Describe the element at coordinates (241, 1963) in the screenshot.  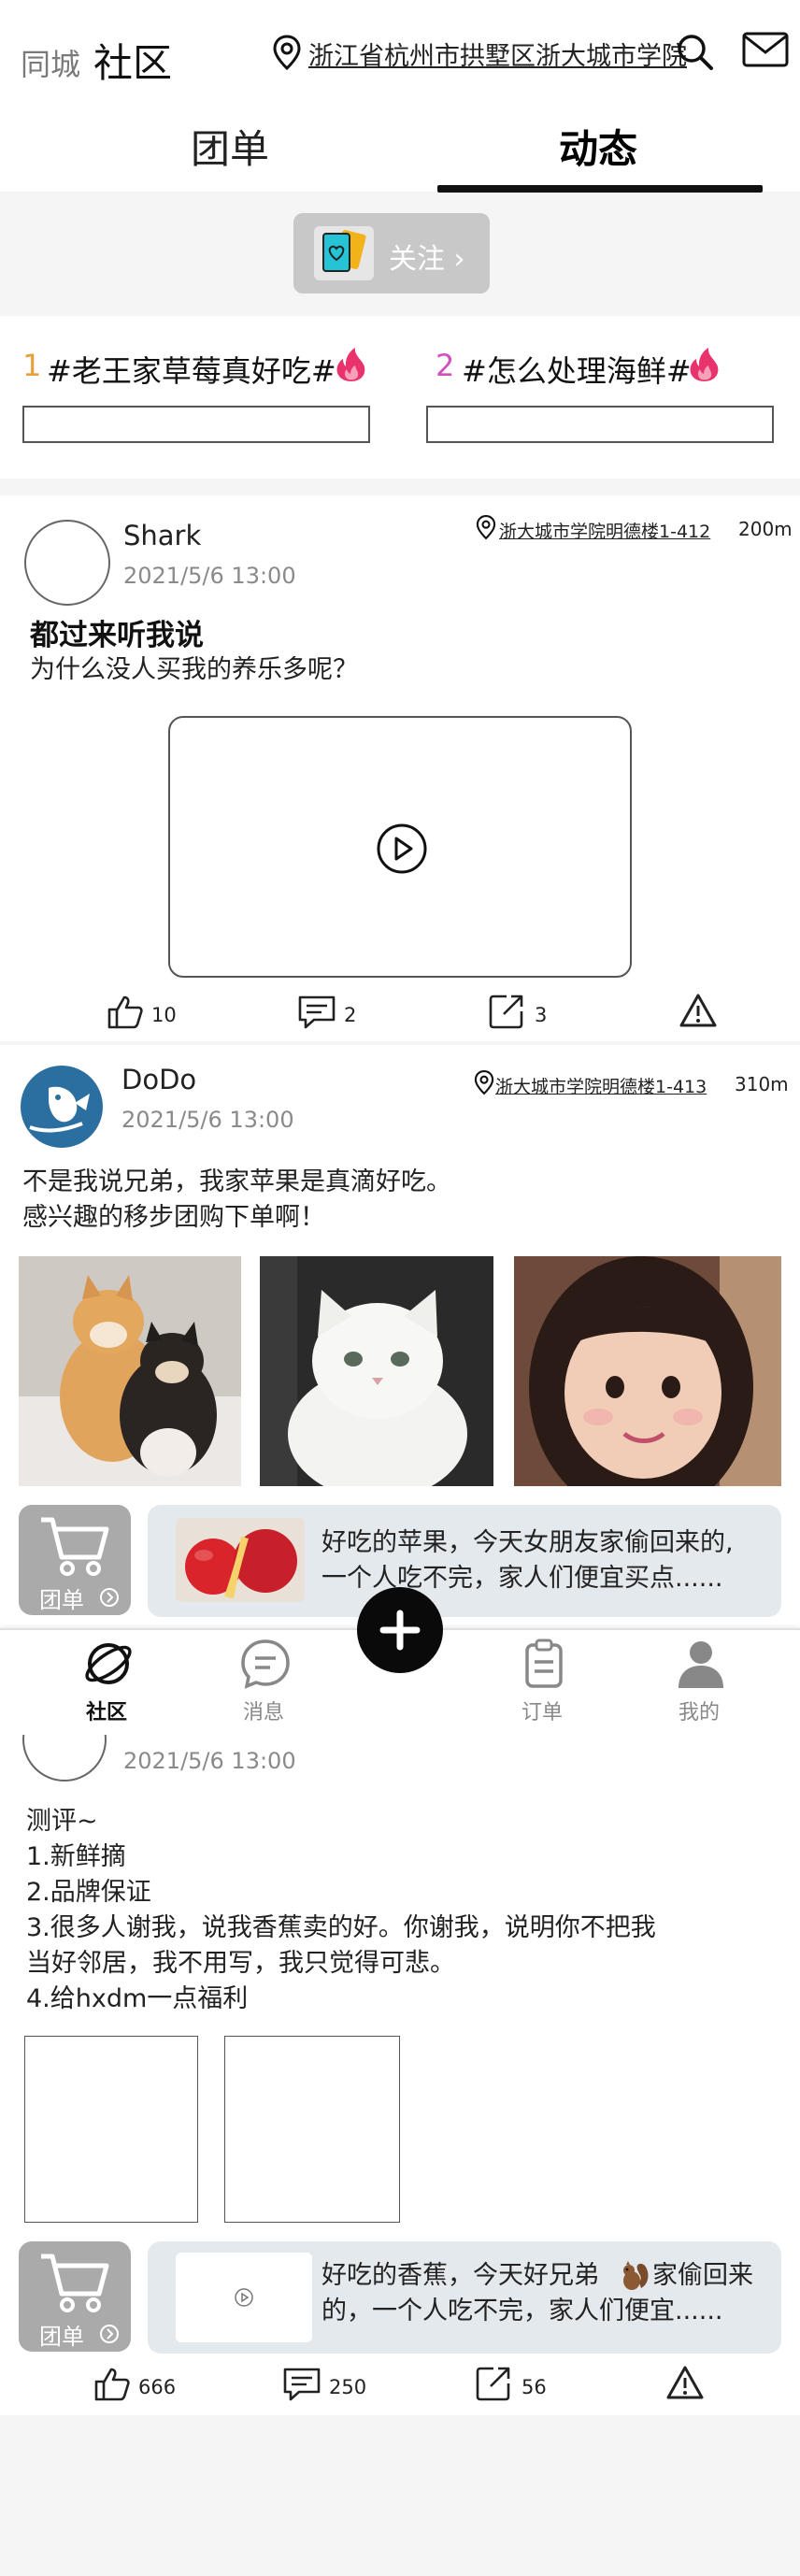
I see `post-text-line: 当好邻居，我不用写，我只觉得可悲。` at that location.